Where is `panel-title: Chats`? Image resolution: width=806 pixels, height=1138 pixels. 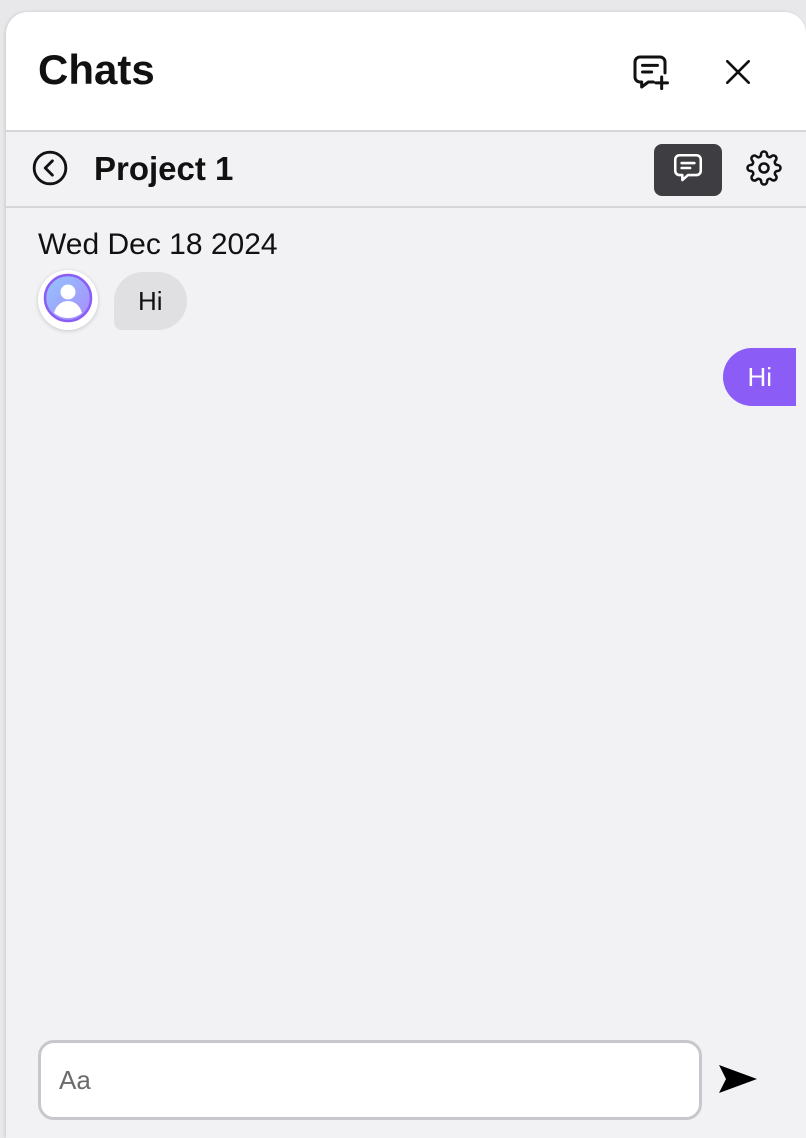
panel-title: Chats is located at coordinates (96, 69).